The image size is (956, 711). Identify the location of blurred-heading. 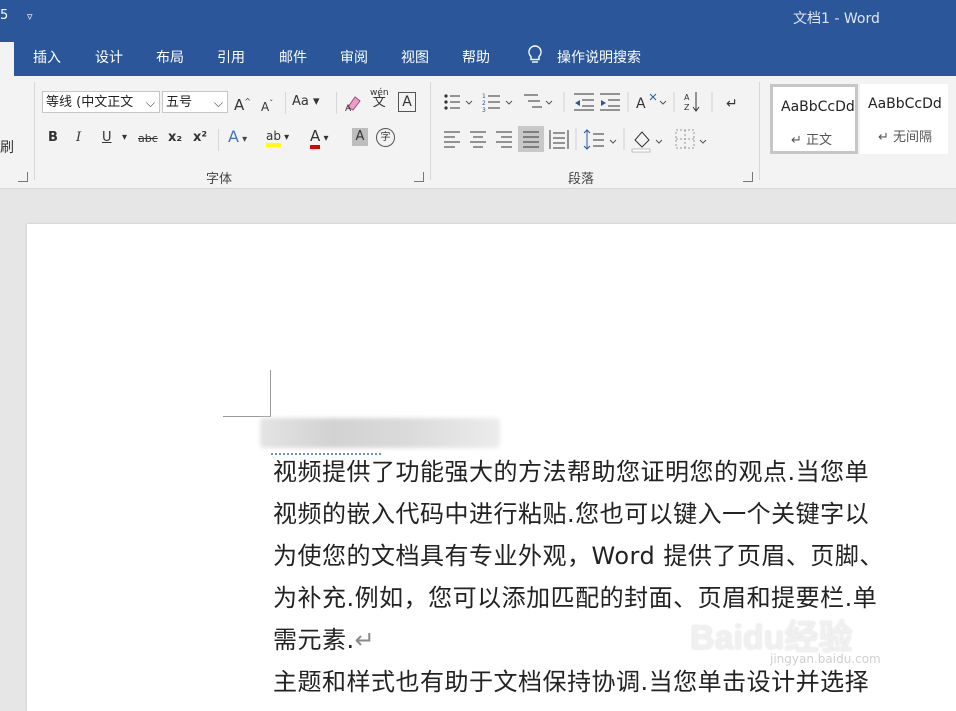
(380, 433).